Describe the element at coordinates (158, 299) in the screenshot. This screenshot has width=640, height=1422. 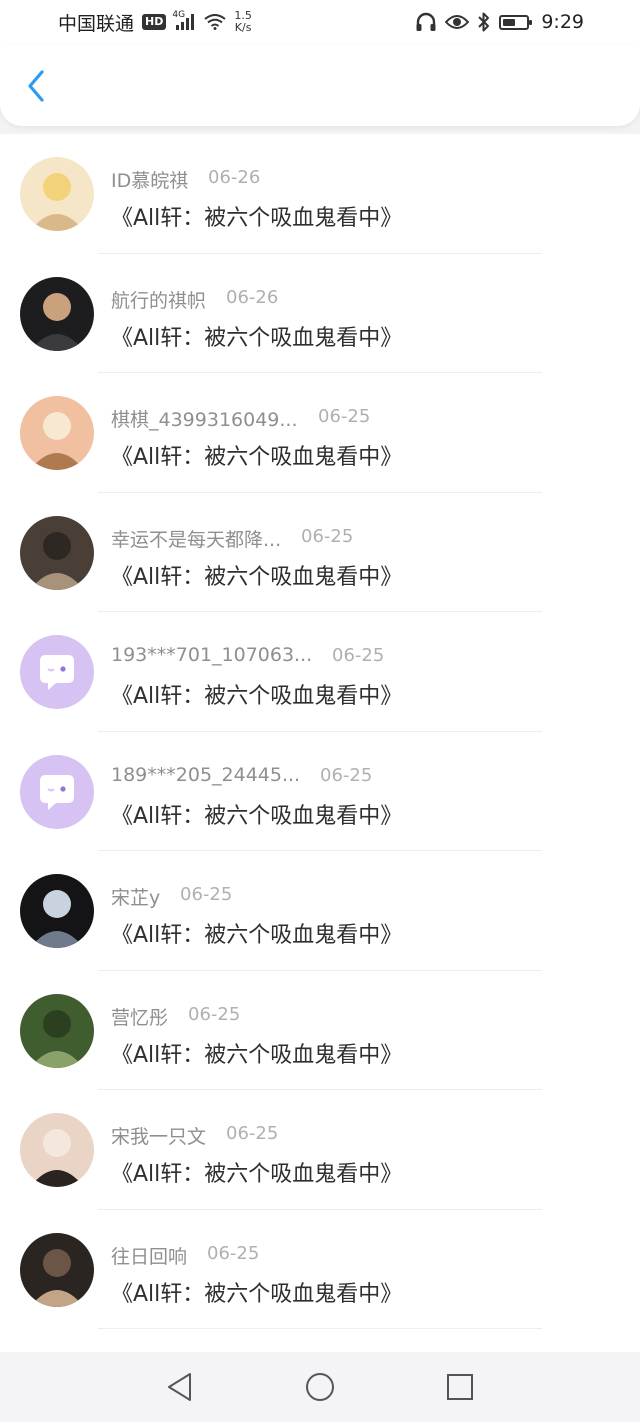
I see `username: 航行的祺帜` at that location.